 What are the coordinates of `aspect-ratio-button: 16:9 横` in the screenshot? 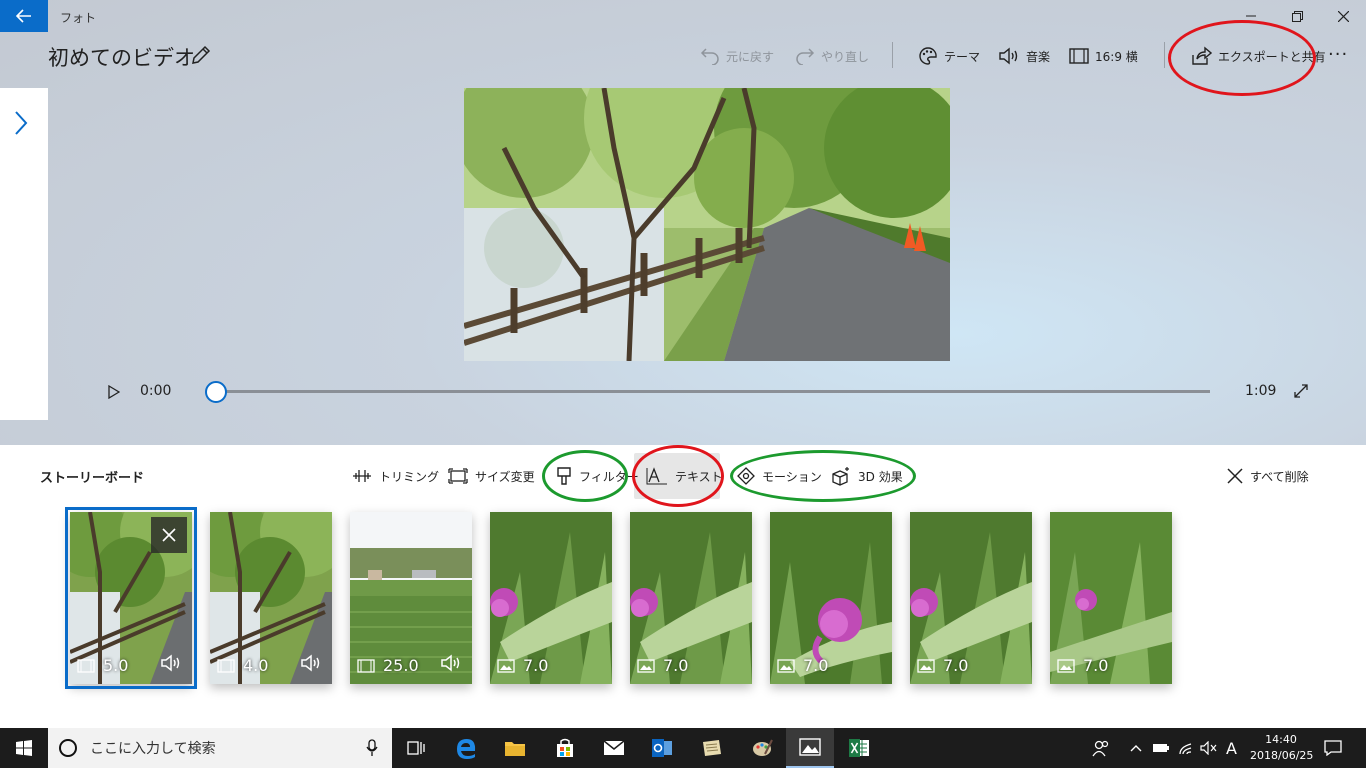 It's located at (1103, 56).